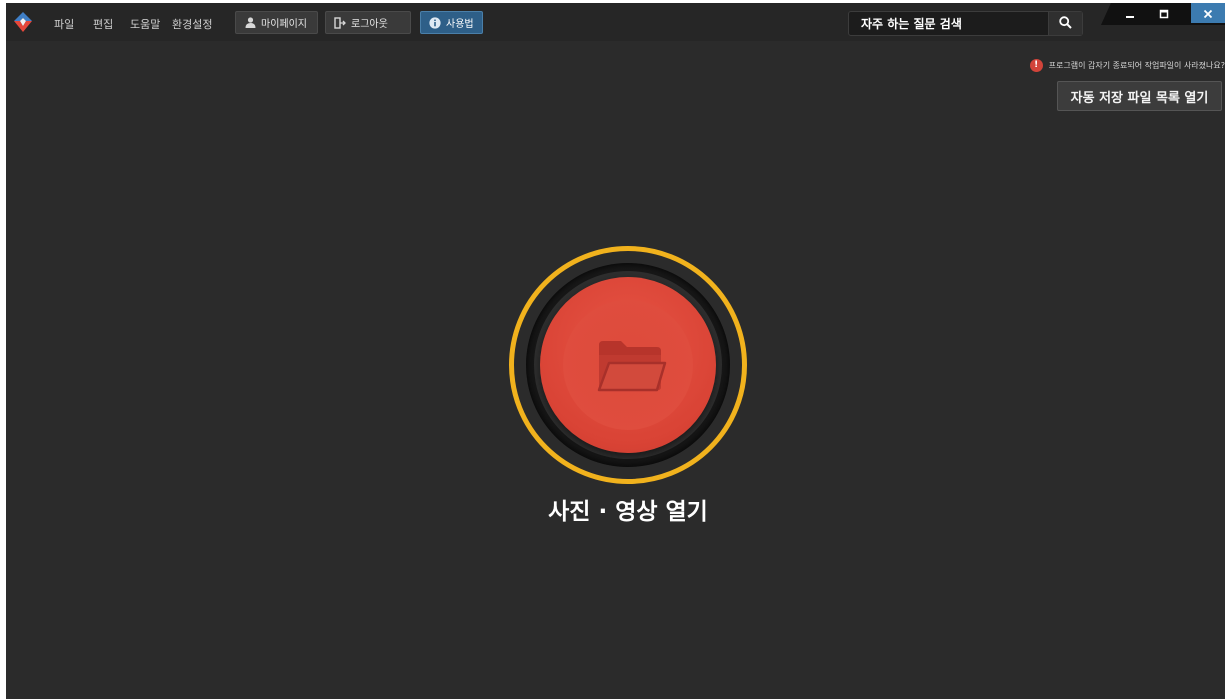 The height and width of the screenshot is (699, 1225). I want to click on open-media-label: 사진 · 영상 열기, so click(628, 509).